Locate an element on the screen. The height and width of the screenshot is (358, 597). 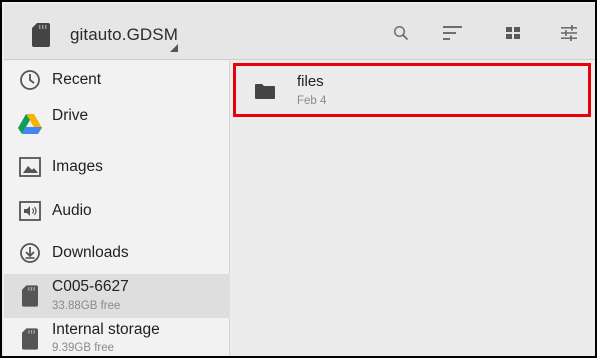
settings-button is located at coordinates (569, 33).